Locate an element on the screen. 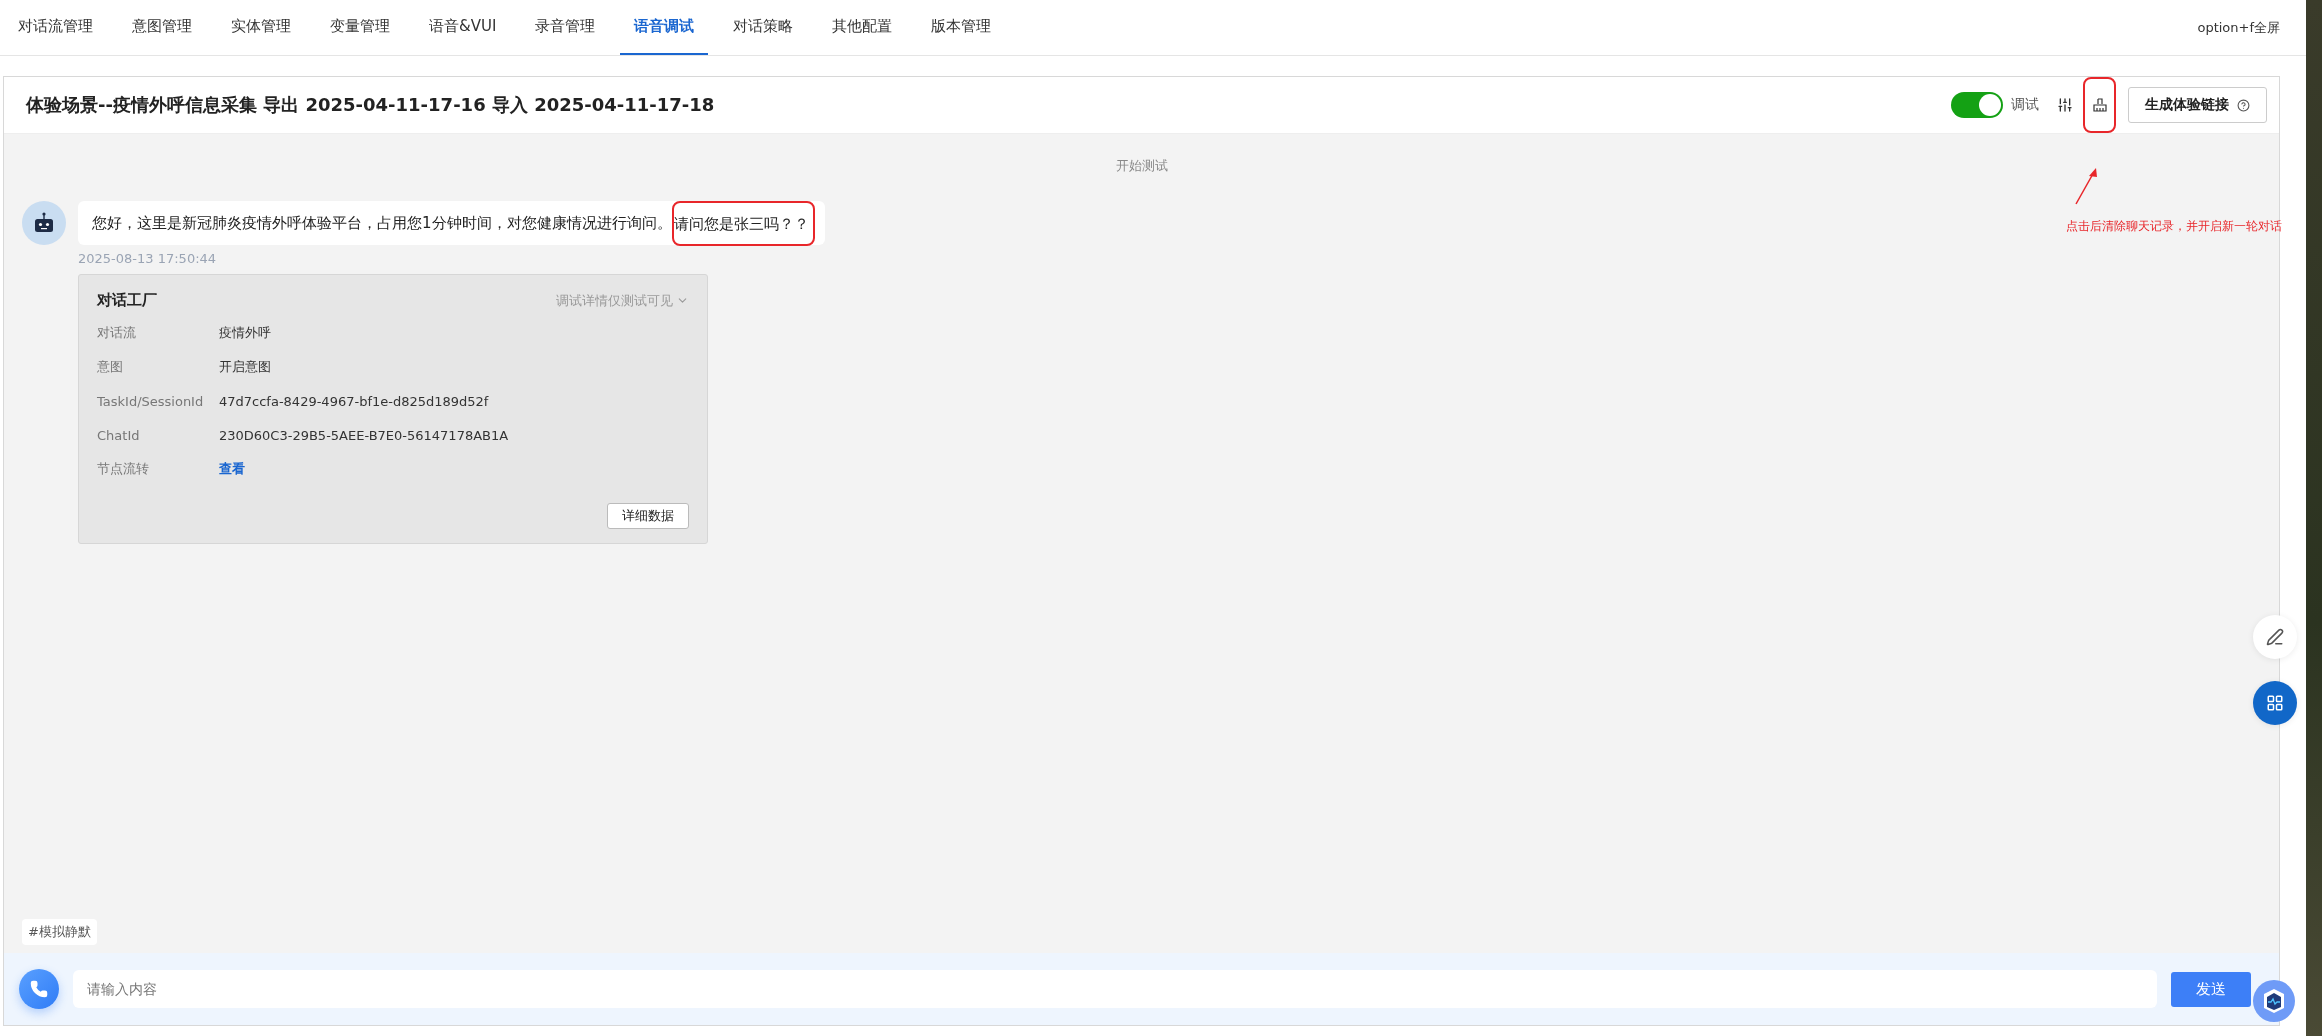  annotation-note: 点击后清除聊天记录，并开启新一轮对话 is located at coordinates (2174, 226).